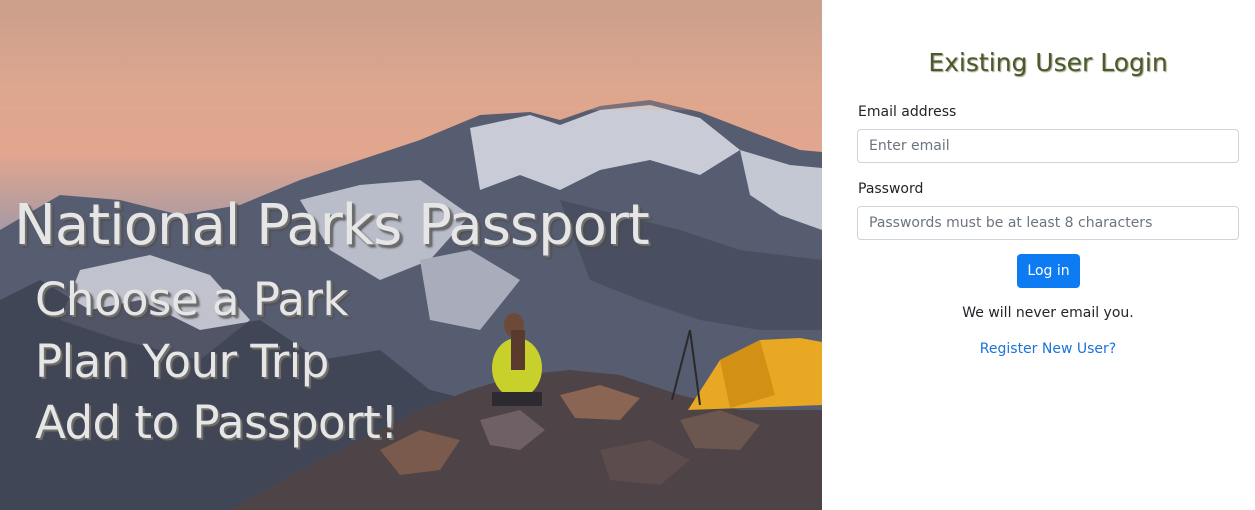 Image resolution: width=1255 pixels, height=510 pixels. Describe the element at coordinates (907, 112) in the screenshot. I see `email-label: Email address` at that location.